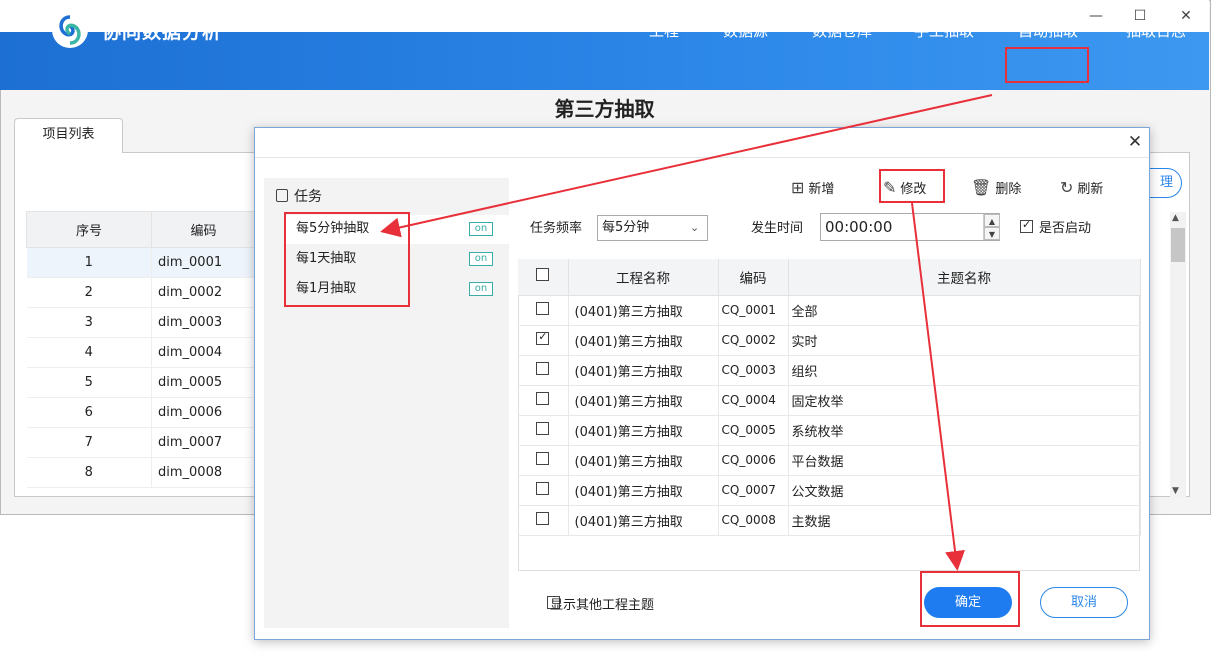 This screenshot has height=657, width=1219. Describe the element at coordinates (964, 277) in the screenshot. I see `column-header-topic: 主题名称` at that location.